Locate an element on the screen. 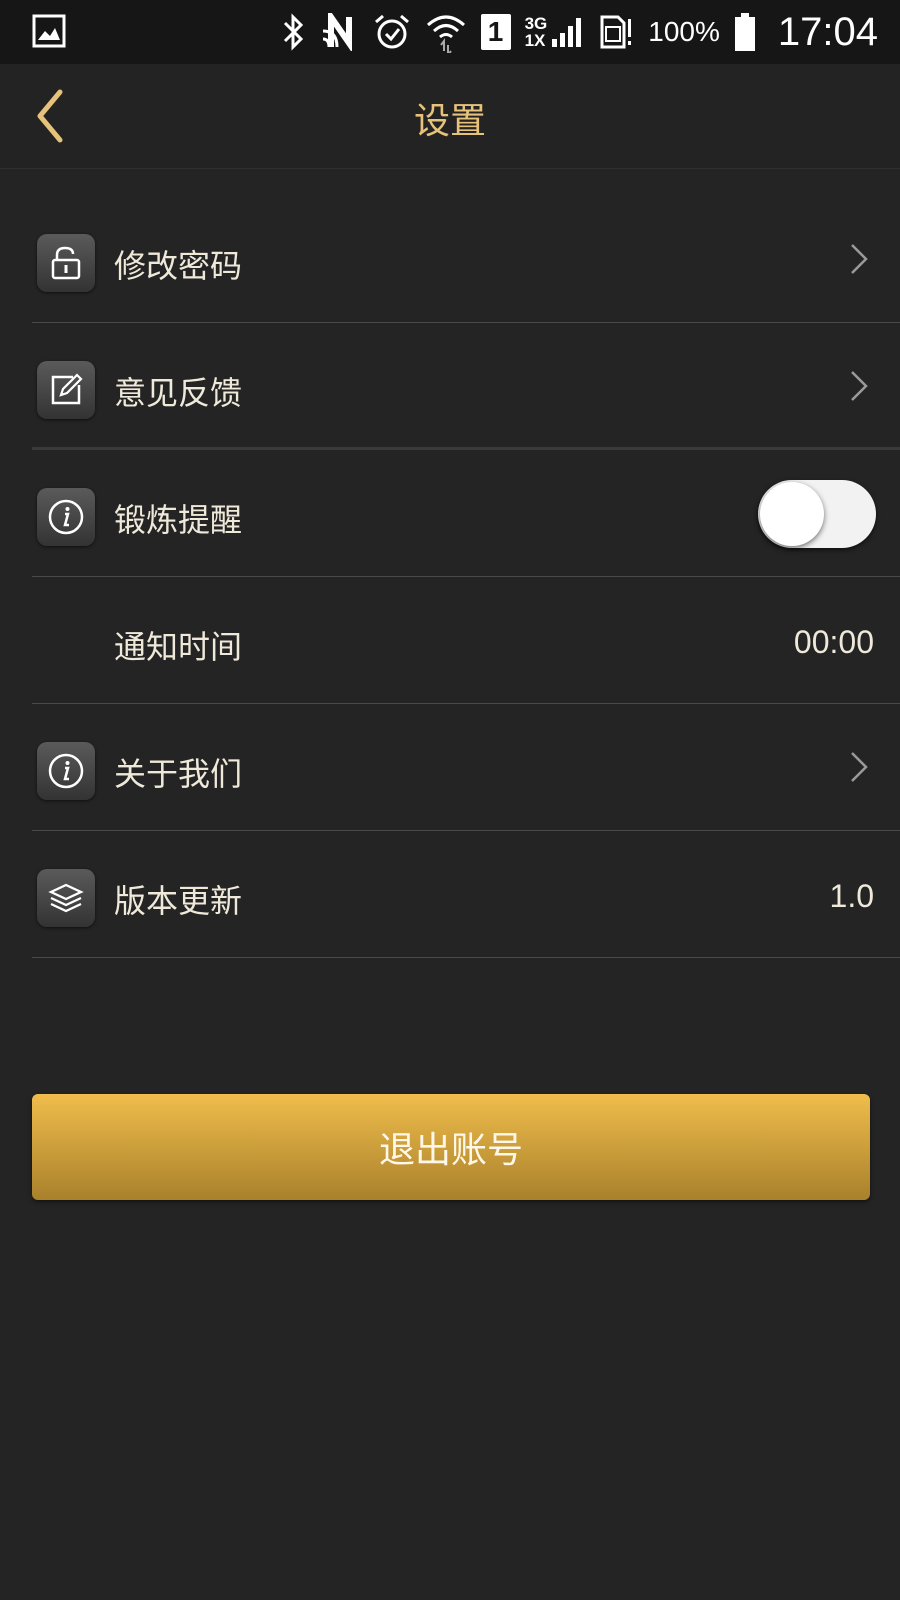  network-type-bottom: 1X is located at coordinates (535, 40).